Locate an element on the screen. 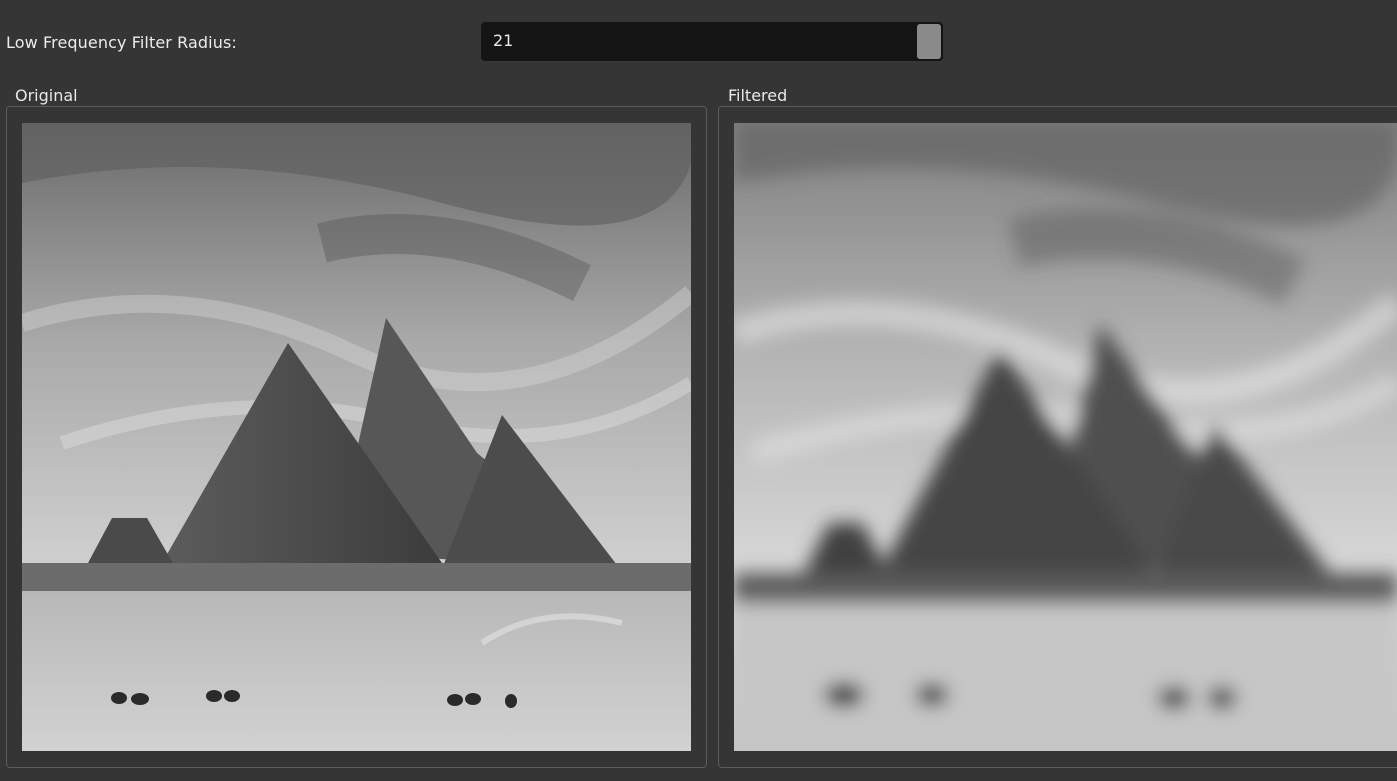  spinbox-handle-icon is located at coordinates (929, 41).